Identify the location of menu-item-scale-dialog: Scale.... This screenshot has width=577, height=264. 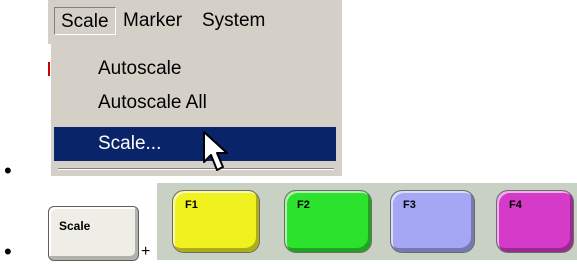
(195, 144).